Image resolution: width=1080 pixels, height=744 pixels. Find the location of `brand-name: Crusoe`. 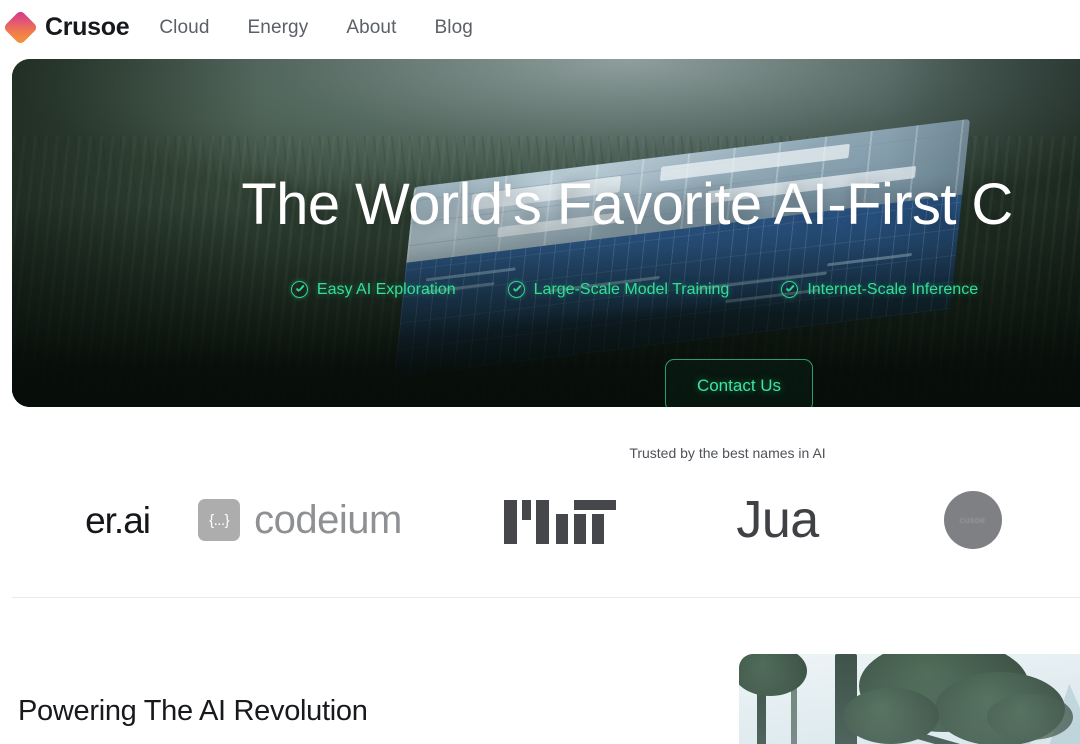

brand-name: Crusoe is located at coordinates (87, 26).